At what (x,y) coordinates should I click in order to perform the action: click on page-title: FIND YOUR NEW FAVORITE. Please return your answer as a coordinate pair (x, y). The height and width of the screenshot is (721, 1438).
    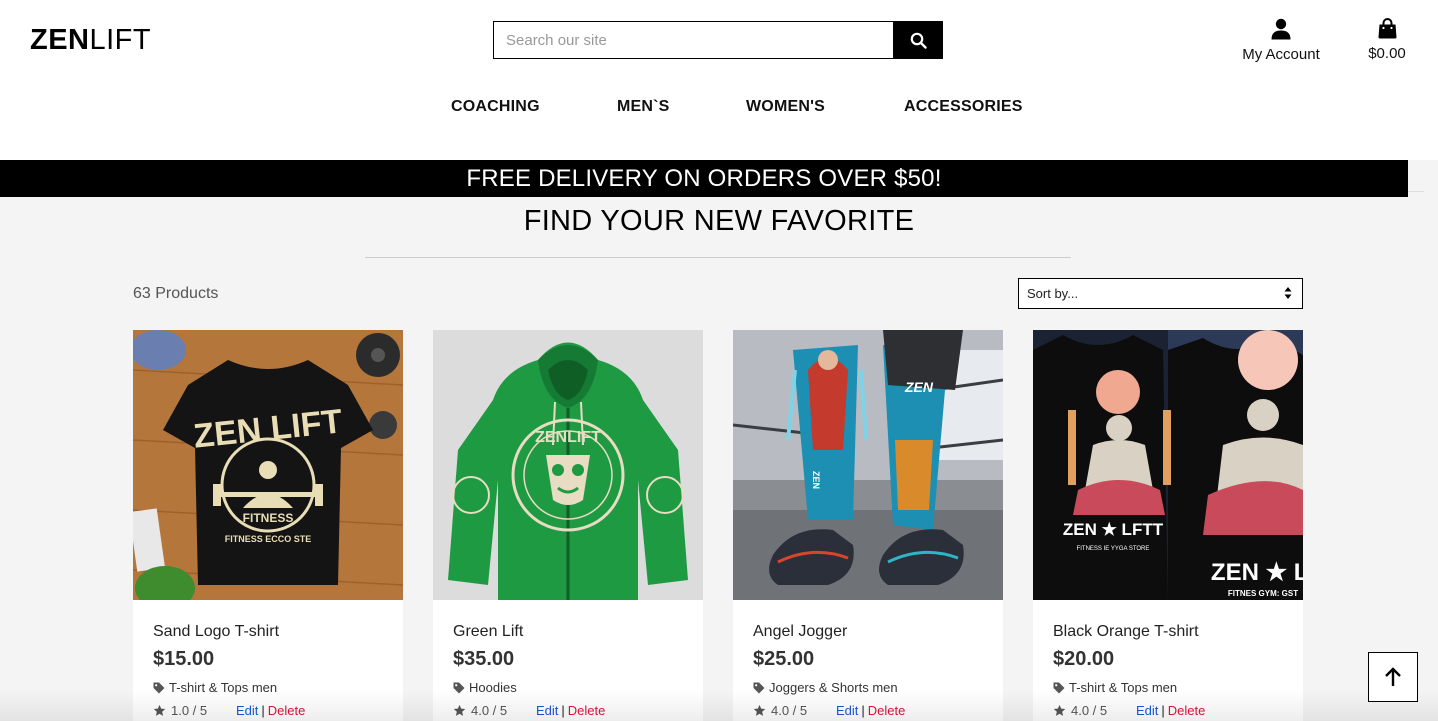
    Looking at the image, I should click on (719, 221).